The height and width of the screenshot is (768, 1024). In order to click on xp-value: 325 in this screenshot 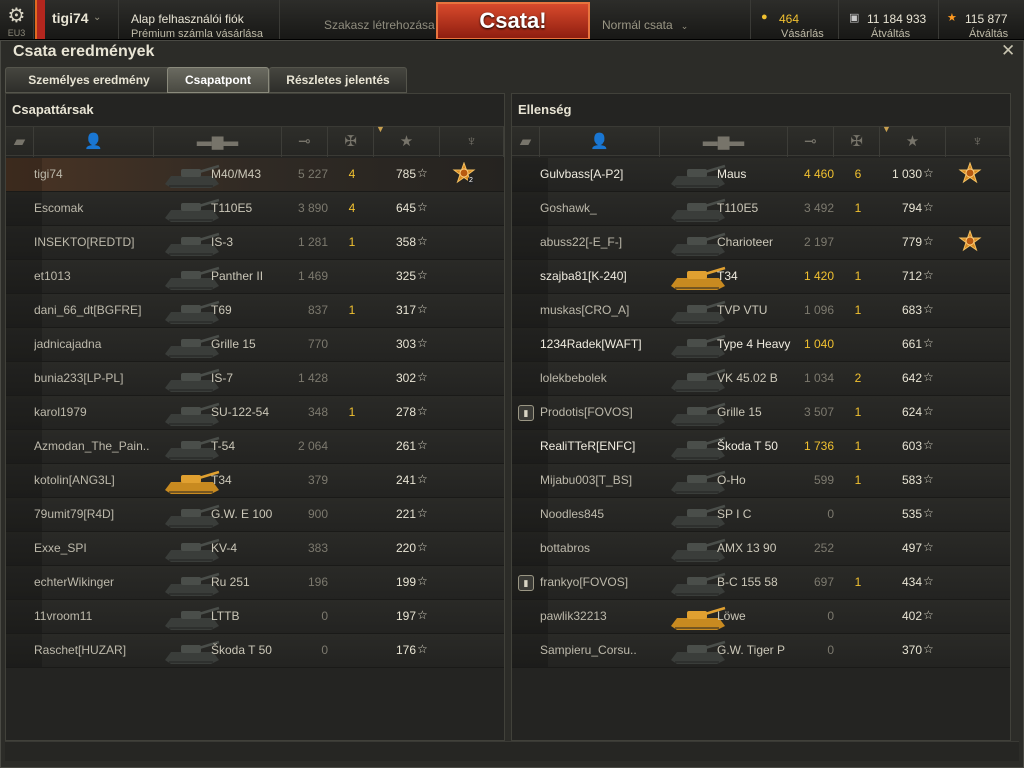, I will do `click(405, 276)`.